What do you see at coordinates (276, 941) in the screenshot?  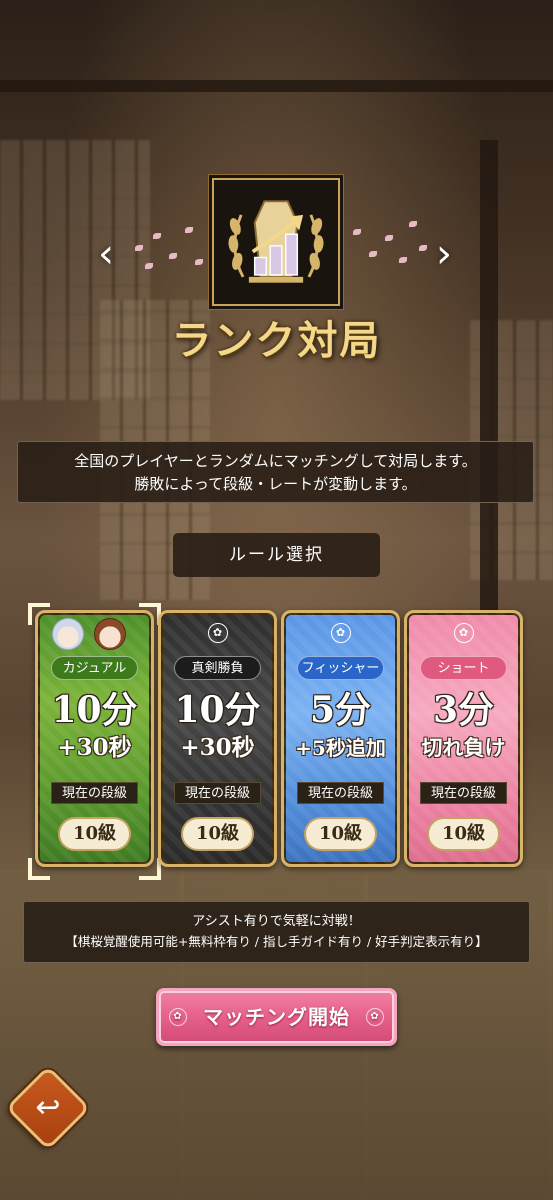 I see `assist-line-2: 【棋桜覚醒使用可能+無料枠有り / 指し手ガイド有り / 好手判定表示有り】` at bounding box center [276, 941].